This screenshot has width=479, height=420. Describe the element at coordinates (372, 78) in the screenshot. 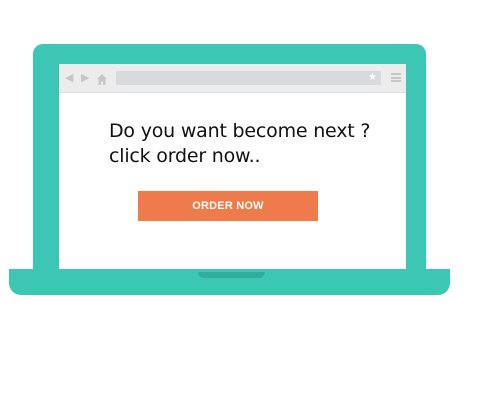

I see `star-icon: ★` at that location.